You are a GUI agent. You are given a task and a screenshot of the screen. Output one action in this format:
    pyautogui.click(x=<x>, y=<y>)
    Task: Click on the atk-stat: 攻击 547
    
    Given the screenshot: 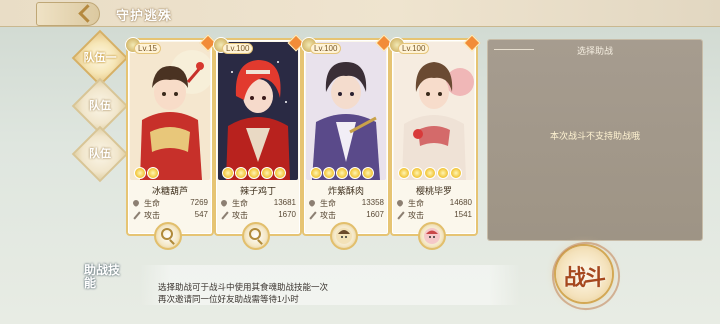 What is the action you would take?
    pyautogui.click(x=170, y=216)
    